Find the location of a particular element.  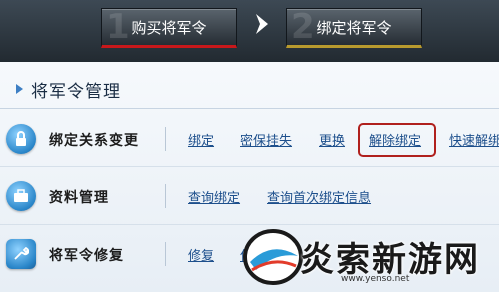

section-title: 将军令管理 is located at coordinates (76, 91).